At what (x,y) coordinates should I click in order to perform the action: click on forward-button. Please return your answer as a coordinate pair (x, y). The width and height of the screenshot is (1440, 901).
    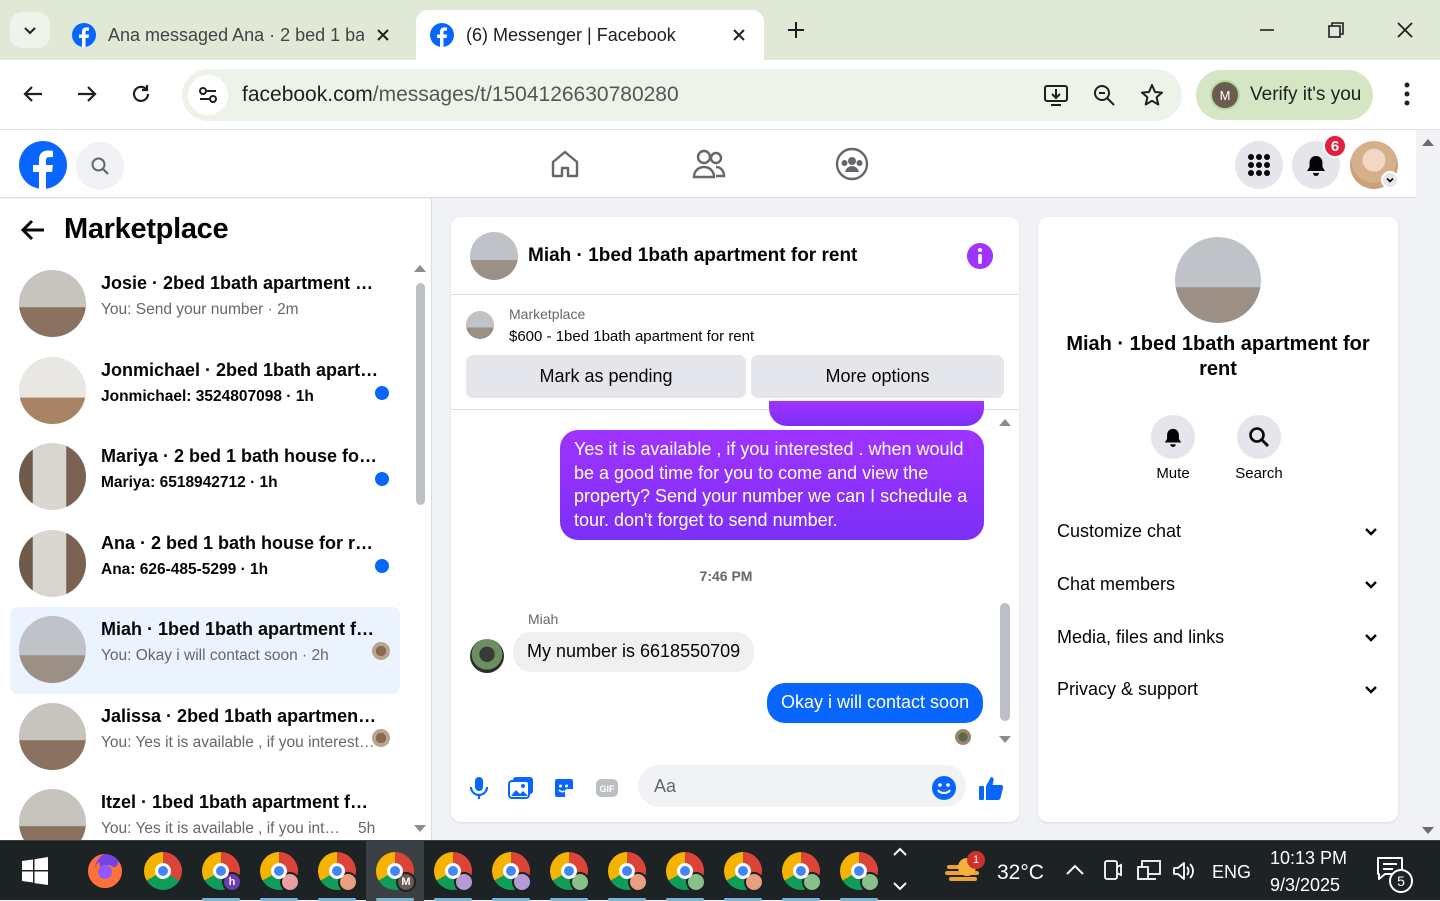
    Looking at the image, I should click on (87, 94).